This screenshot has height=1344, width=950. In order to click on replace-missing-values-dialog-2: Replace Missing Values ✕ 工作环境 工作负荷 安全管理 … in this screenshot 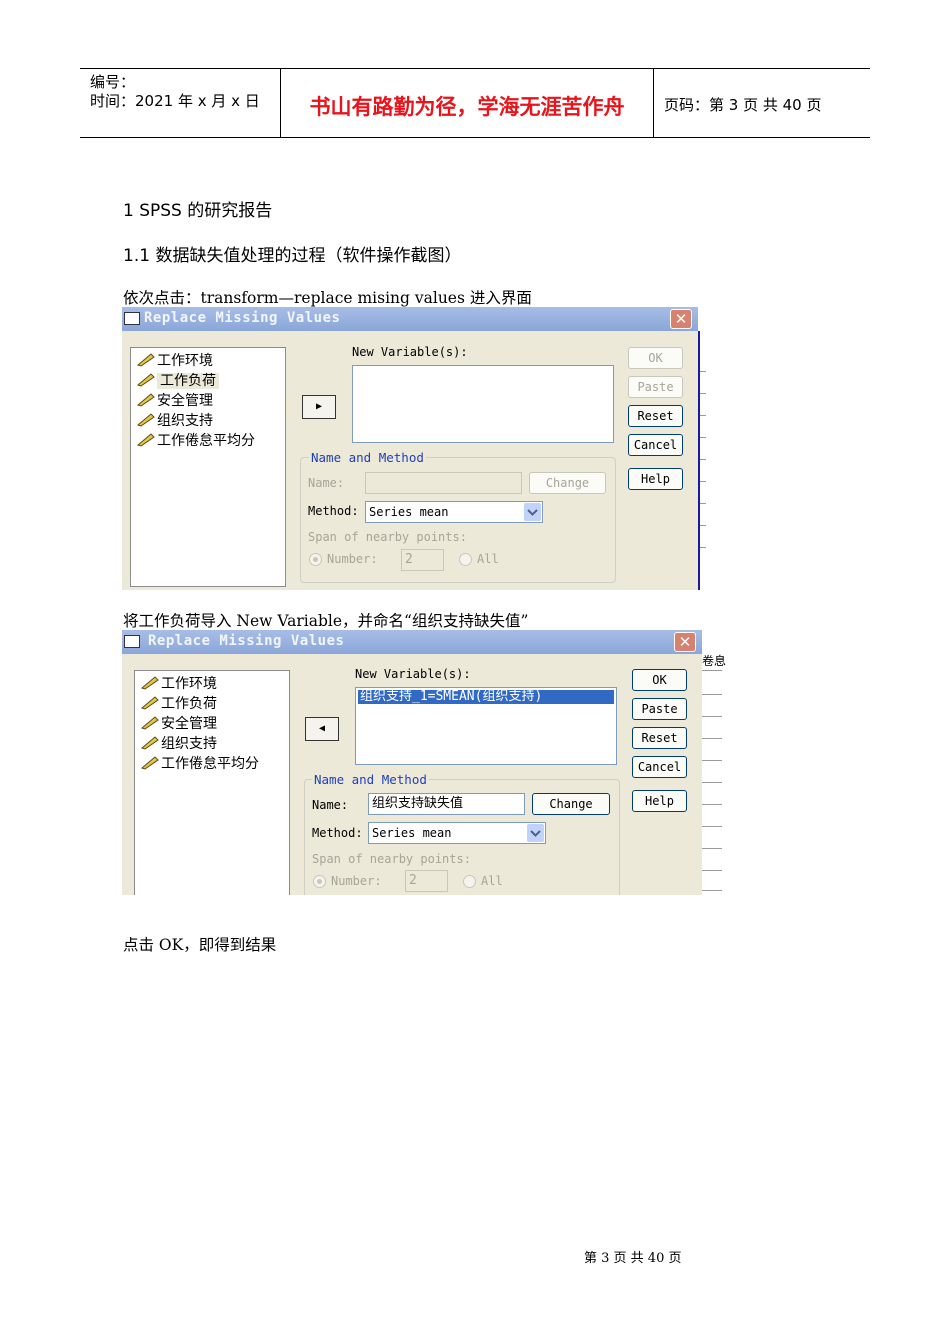, I will do `click(412, 762)`.